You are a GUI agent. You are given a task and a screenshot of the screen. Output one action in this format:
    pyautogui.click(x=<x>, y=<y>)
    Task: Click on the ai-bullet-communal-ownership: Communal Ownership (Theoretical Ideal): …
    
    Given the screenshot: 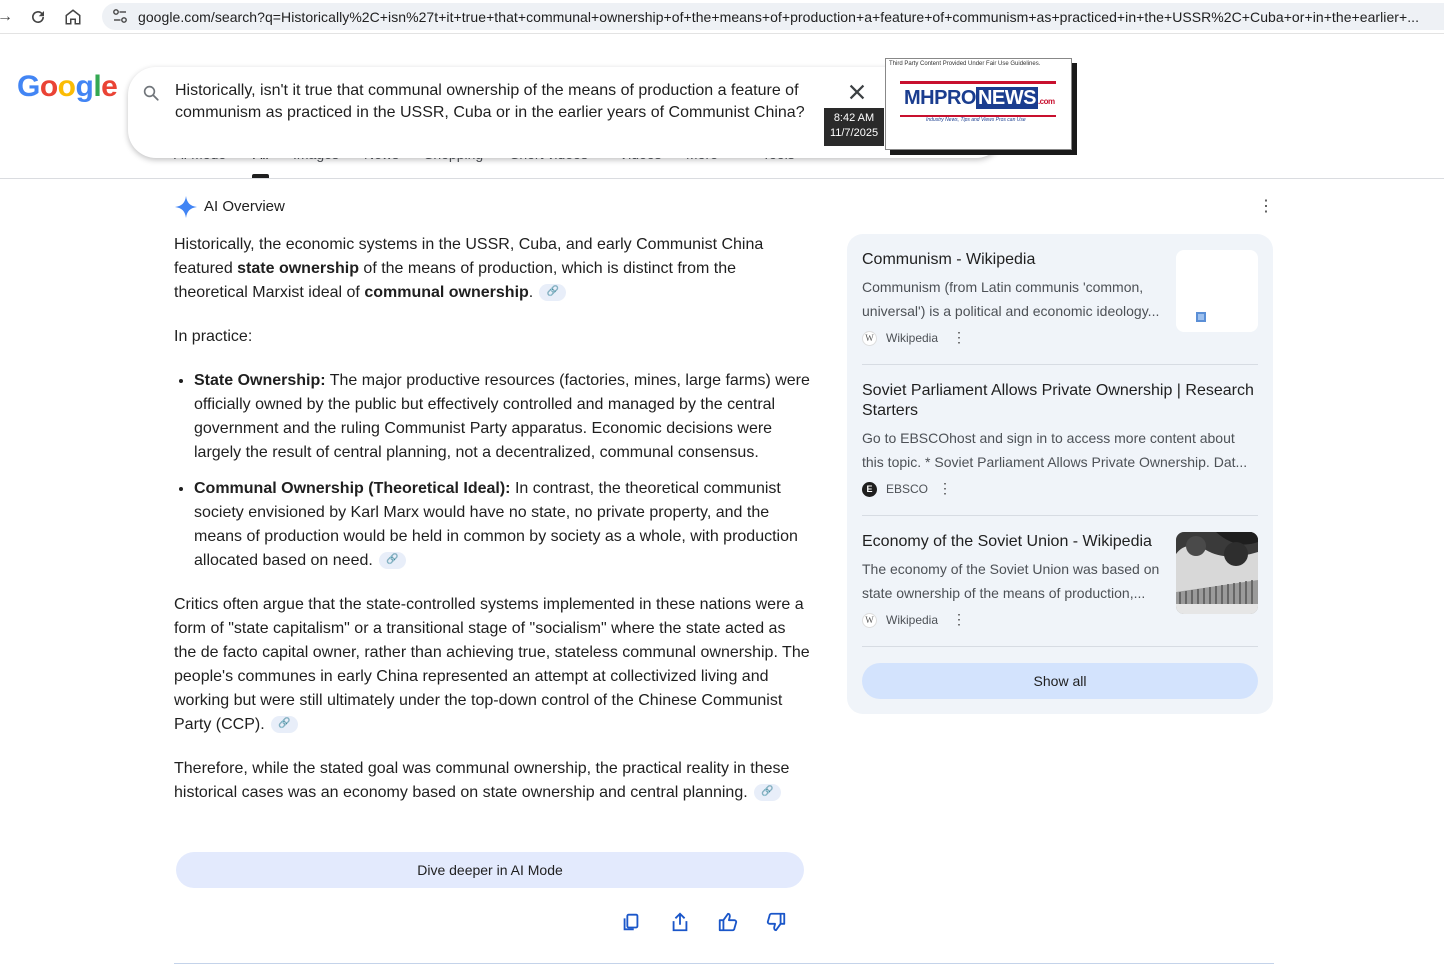 What is the action you would take?
    pyautogui.click(x=502, y=525)
    